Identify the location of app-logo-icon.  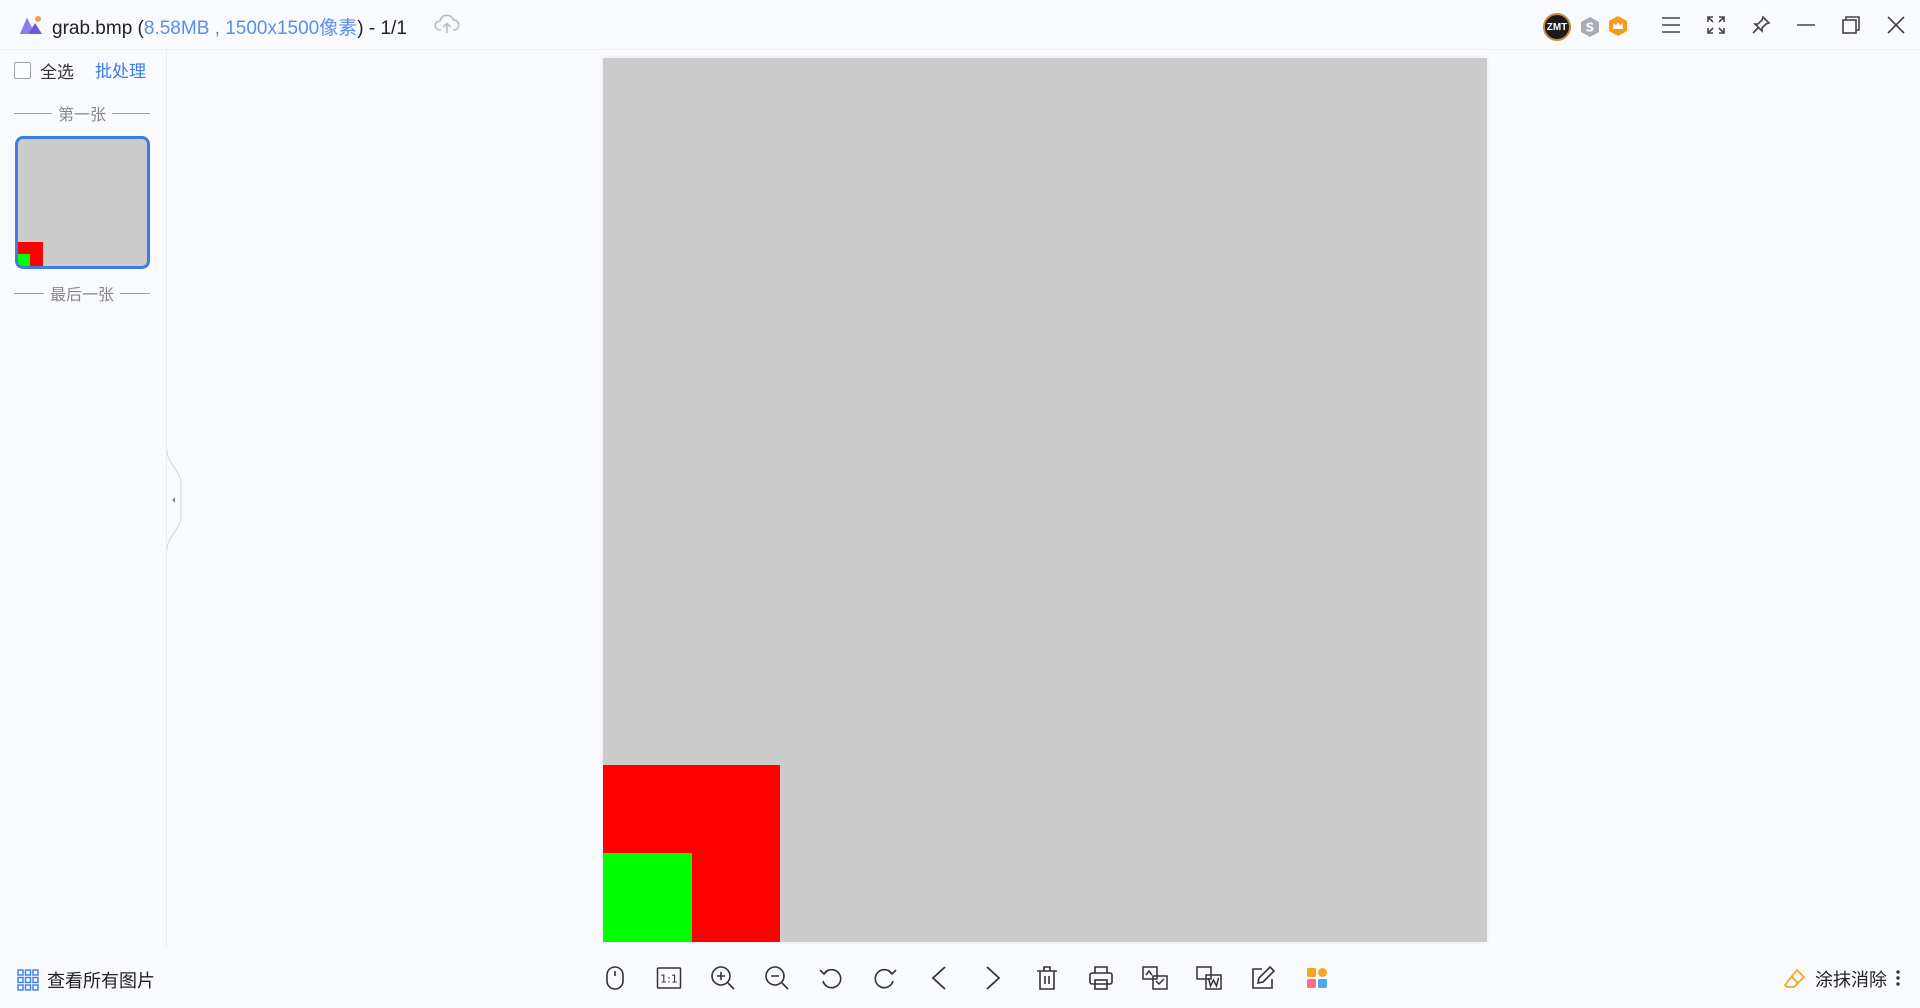
(31, 25).